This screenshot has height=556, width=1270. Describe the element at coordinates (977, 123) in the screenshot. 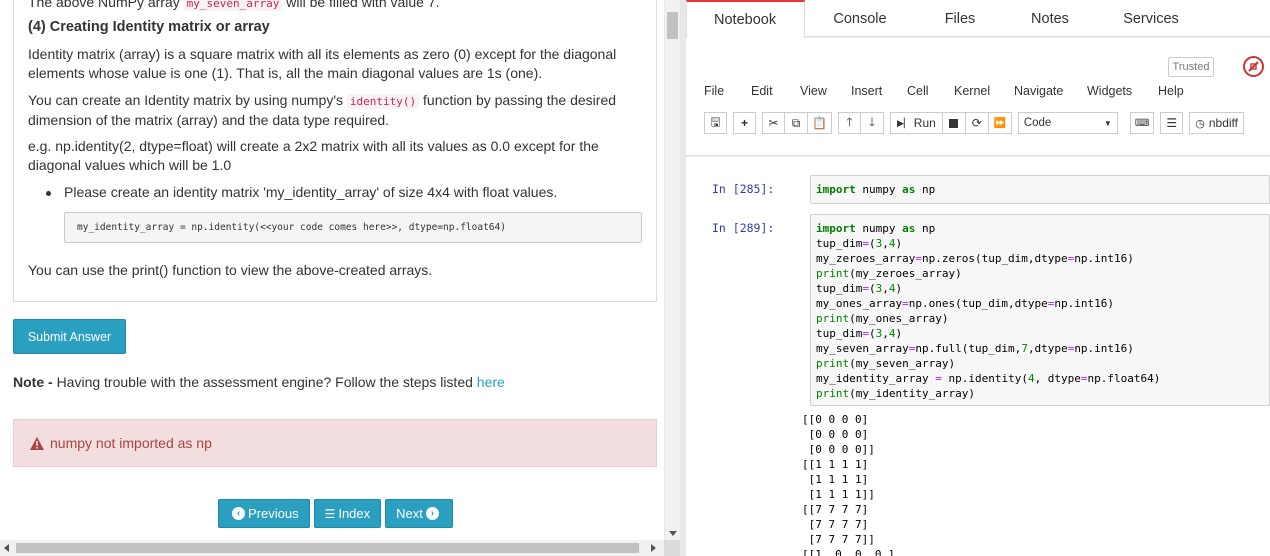

I see `restart-icon: ⟳` at that location.